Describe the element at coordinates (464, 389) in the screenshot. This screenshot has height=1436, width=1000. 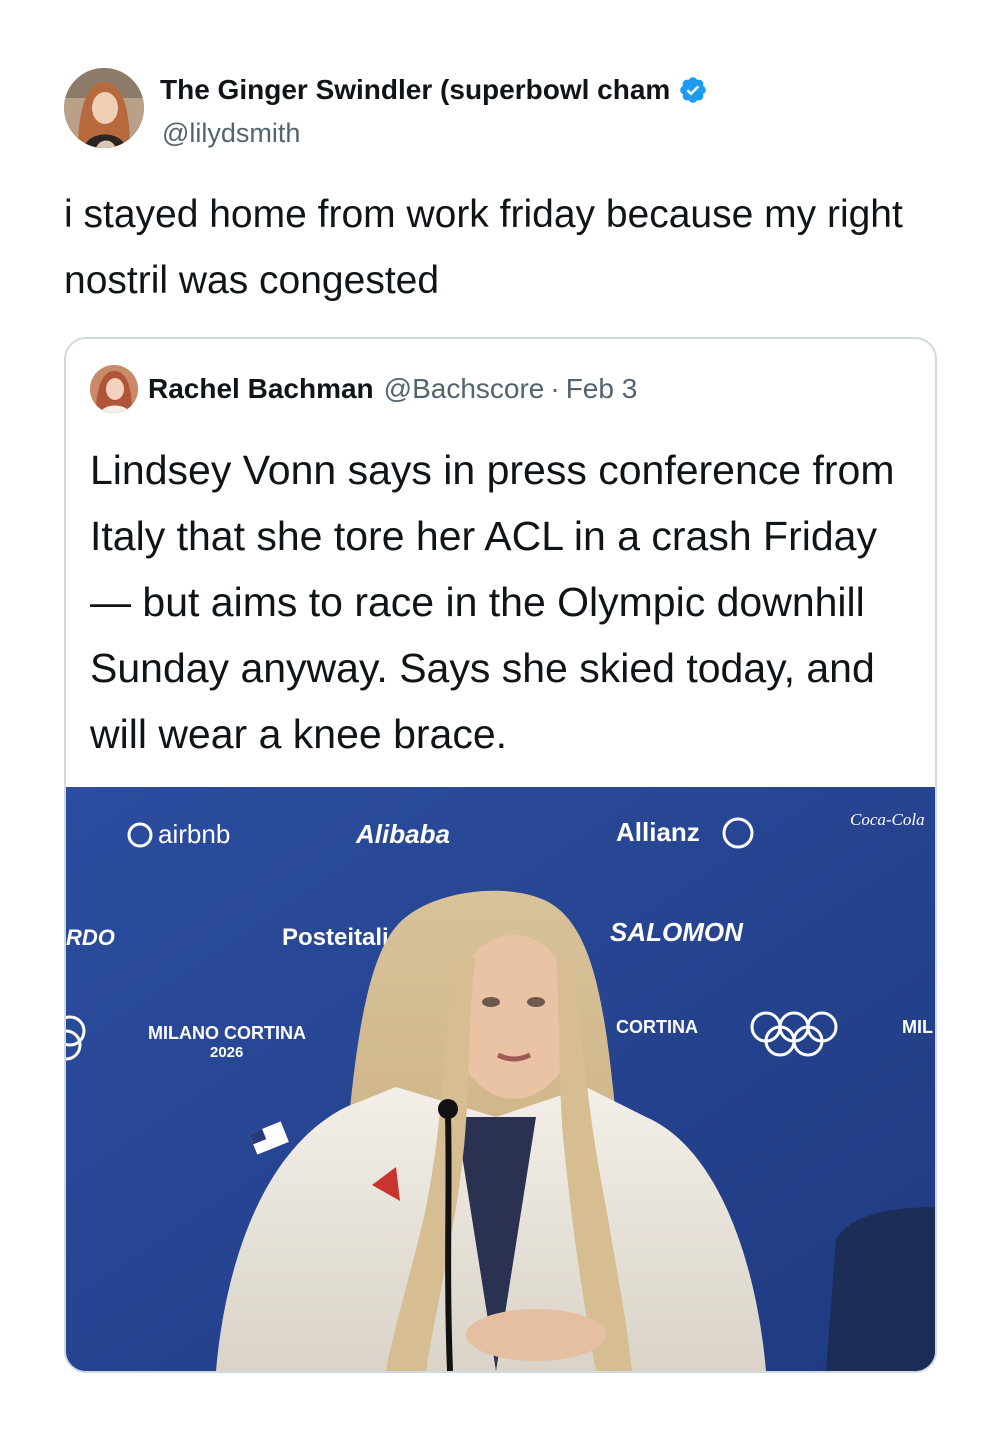
I see `quoted-handle: @Bachscore` at that location.